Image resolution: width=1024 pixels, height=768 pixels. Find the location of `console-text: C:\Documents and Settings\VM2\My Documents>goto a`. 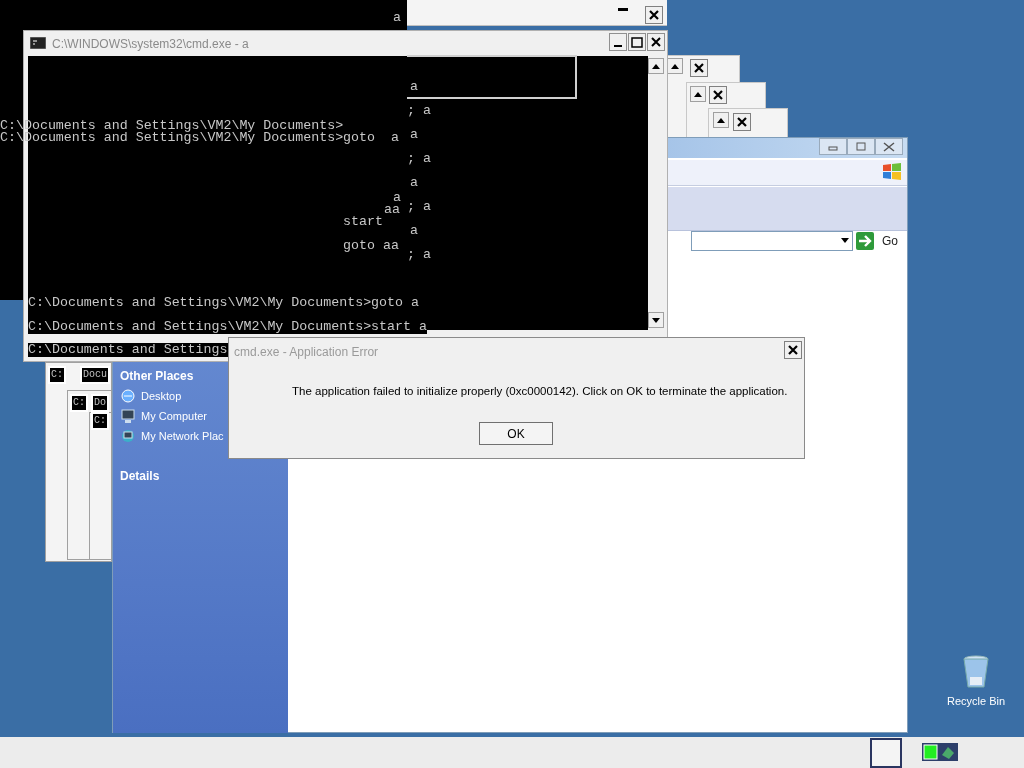

console-text: C:\Documents and Settings\VM2\My Documents>goto a is located at coordinates (223, 303).